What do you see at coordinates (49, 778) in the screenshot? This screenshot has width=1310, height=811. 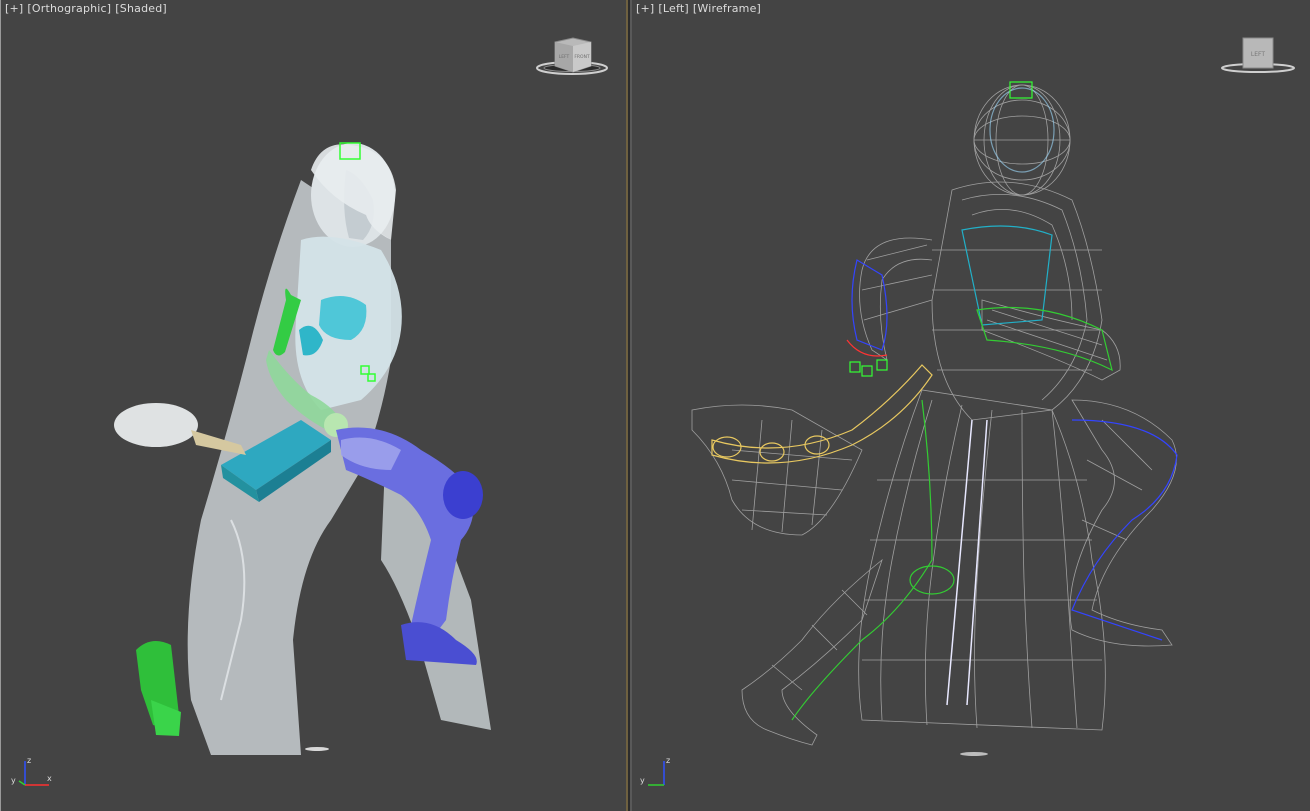 I see `axis-x-label: x` at bounding box center [49, 778].